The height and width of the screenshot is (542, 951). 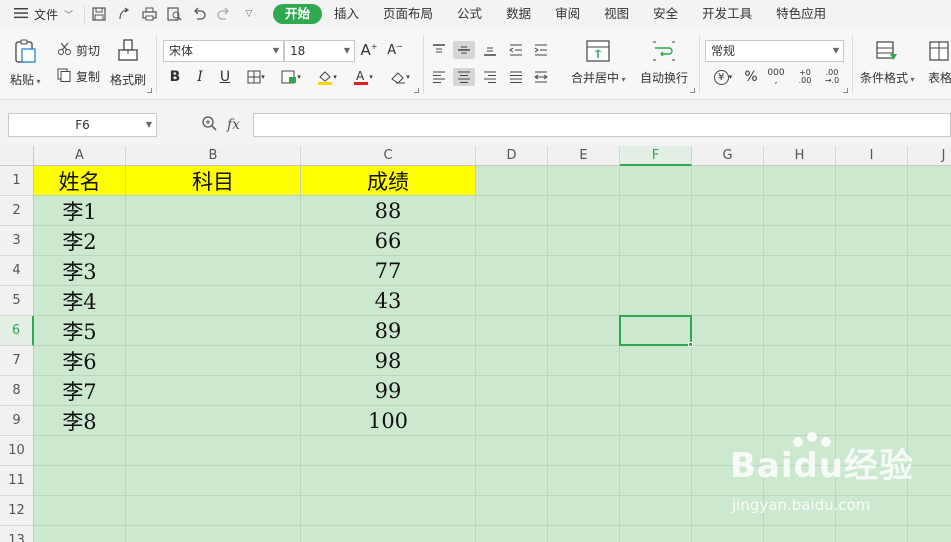 What do you see at coordinates (516, 50) in the screenshot?
I see `decrease-indent-icon` at bounding box center [516, 50].